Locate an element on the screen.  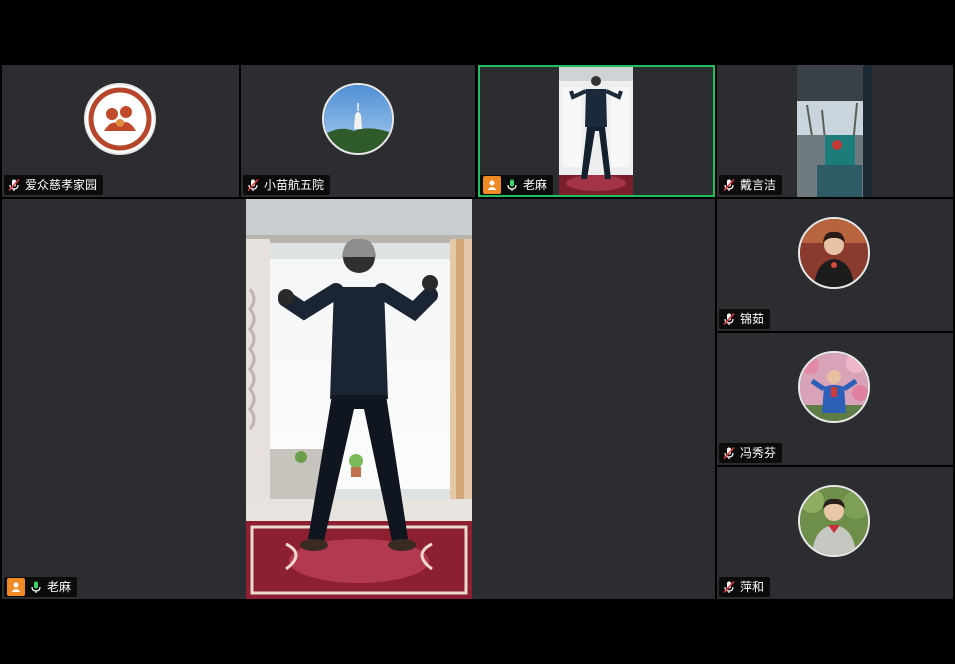
participant-tile-jinru: 锦茹 is located at coordinates (835, 265).